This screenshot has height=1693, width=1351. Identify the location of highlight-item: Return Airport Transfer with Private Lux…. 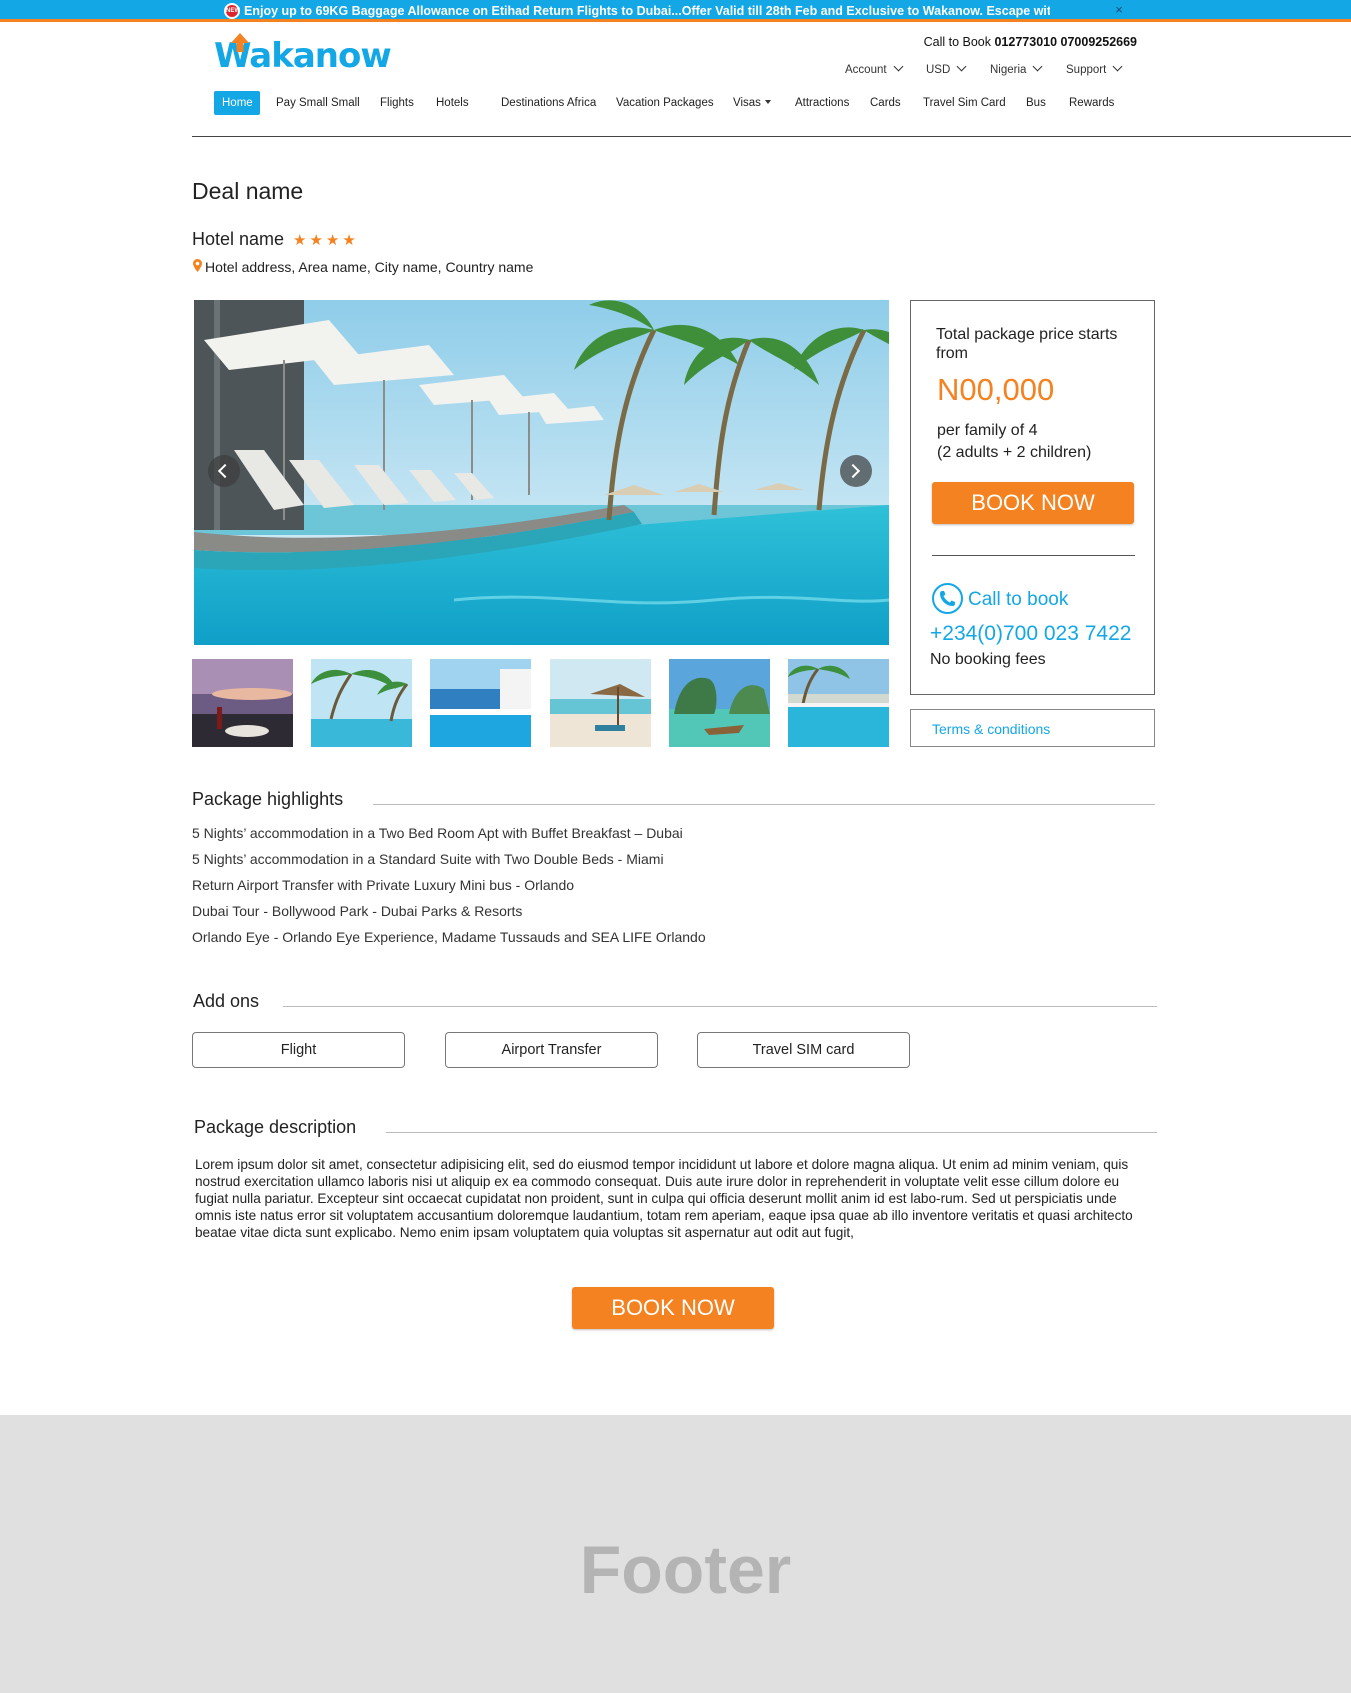
(383, 885).